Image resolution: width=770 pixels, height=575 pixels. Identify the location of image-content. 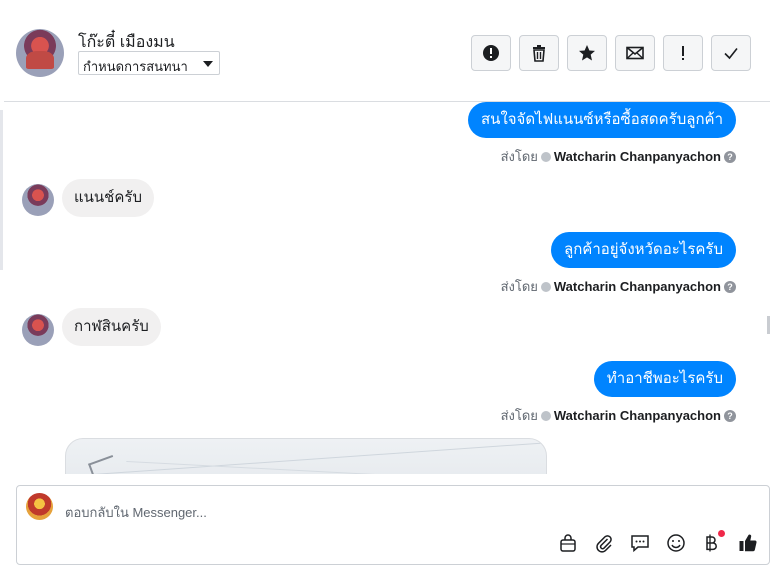
(103, 464).